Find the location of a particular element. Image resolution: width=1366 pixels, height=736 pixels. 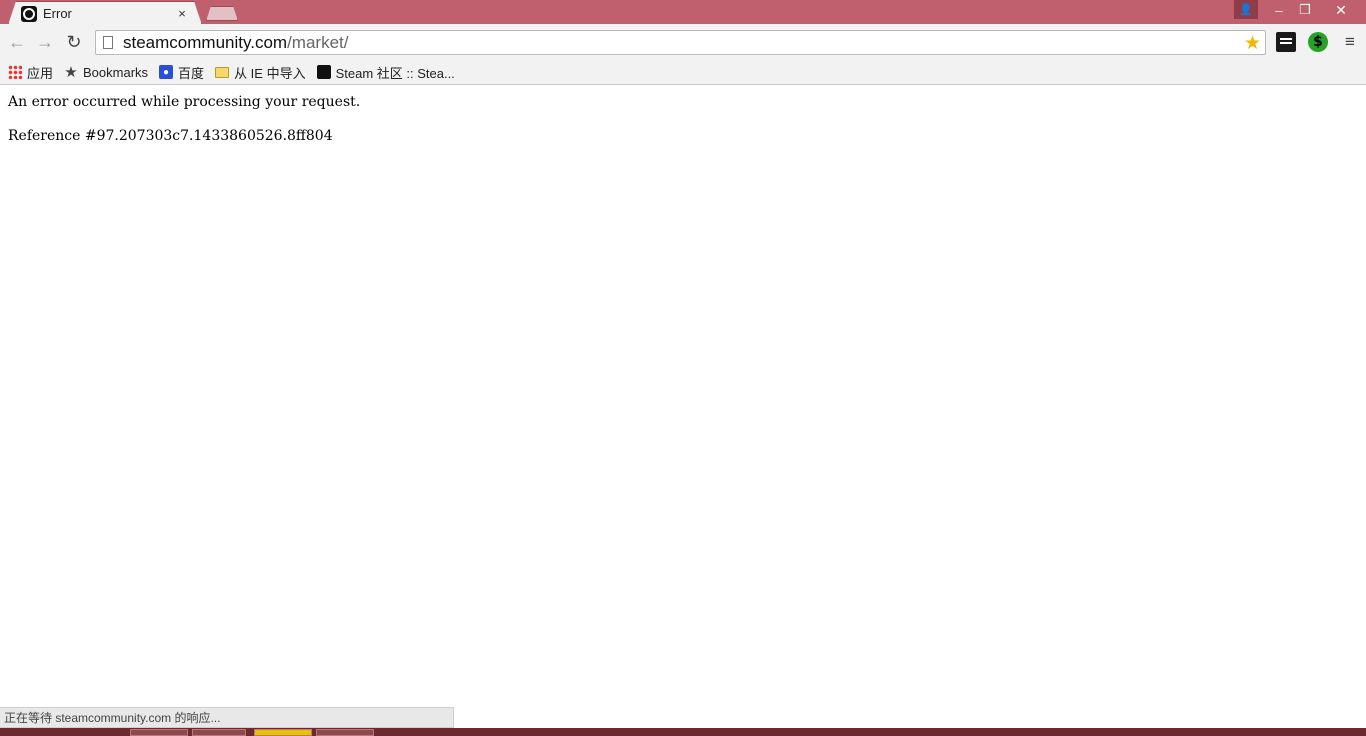

bookmark-apps: 应用 is located at coordinates (30, 72).